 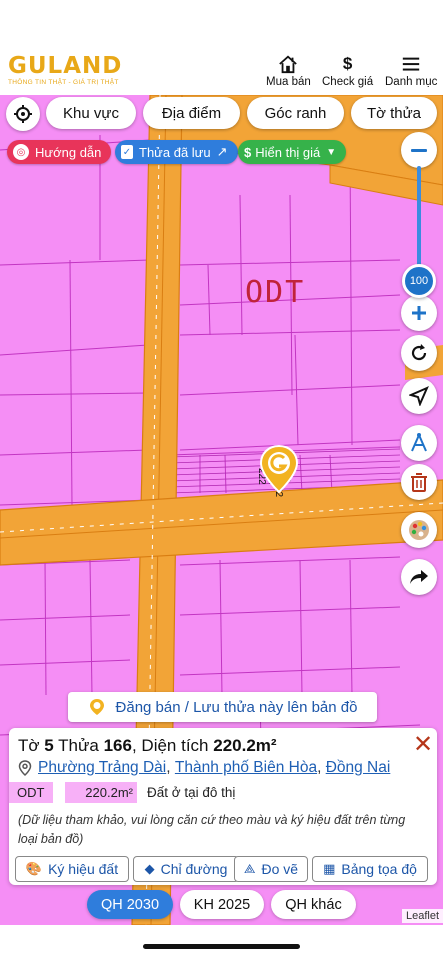 I want to click on directions-button: ◆ Chỉ đường, so click(x=186, y=869).